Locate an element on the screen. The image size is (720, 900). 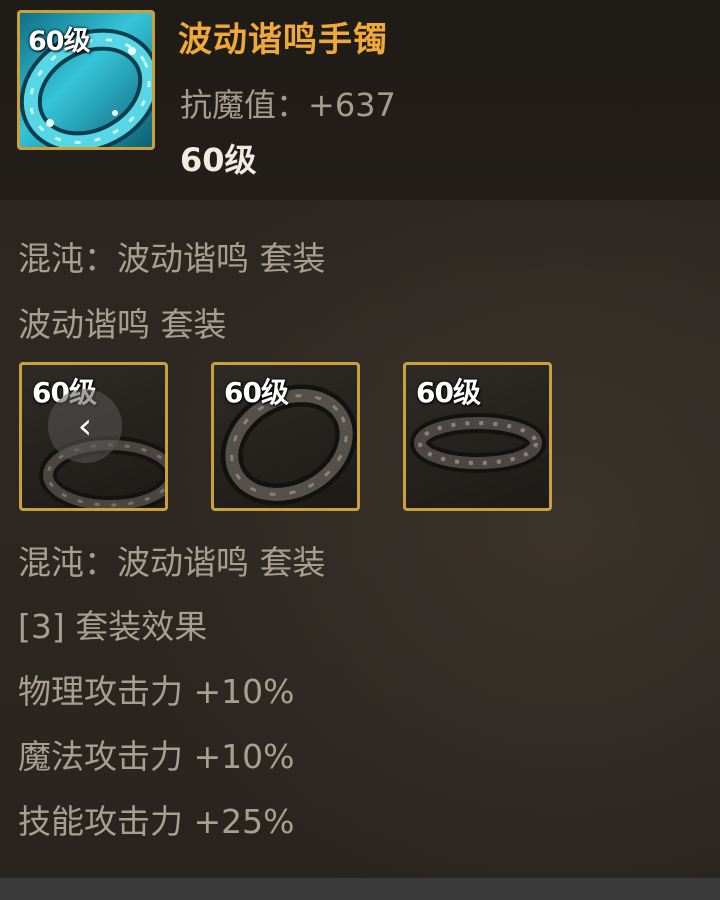
magic-resist-stat: 抗魔值：+637 is located at coordinates (288, 105).